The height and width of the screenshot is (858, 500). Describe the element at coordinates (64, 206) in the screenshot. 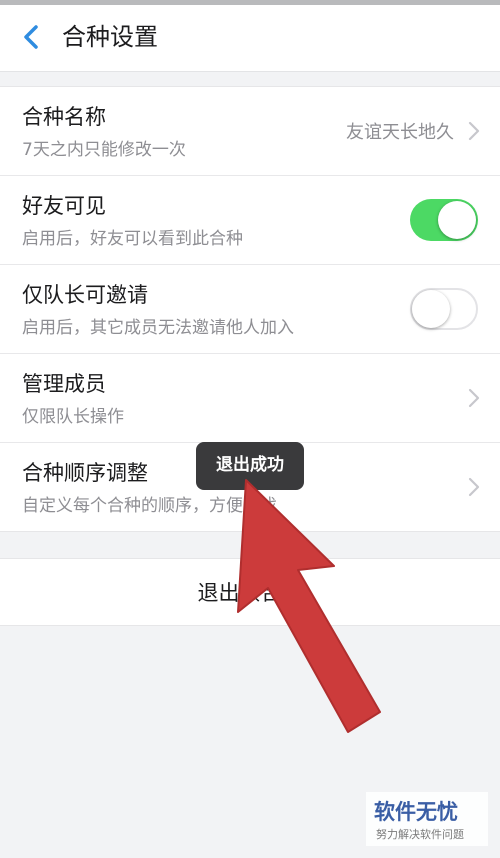

I see `row-title: 好友可见` at that location.